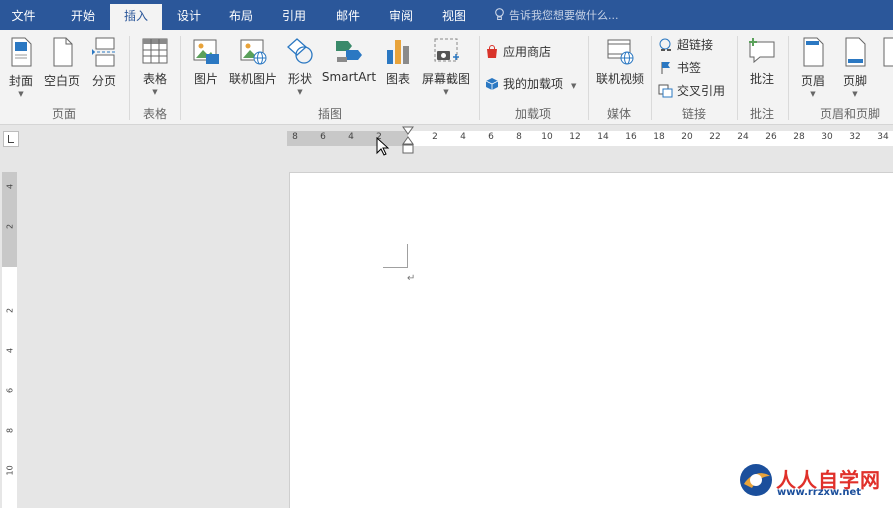 This screenshot has height=508, width=893. I want to click on group-links-label: 链接, so click(693, 114).